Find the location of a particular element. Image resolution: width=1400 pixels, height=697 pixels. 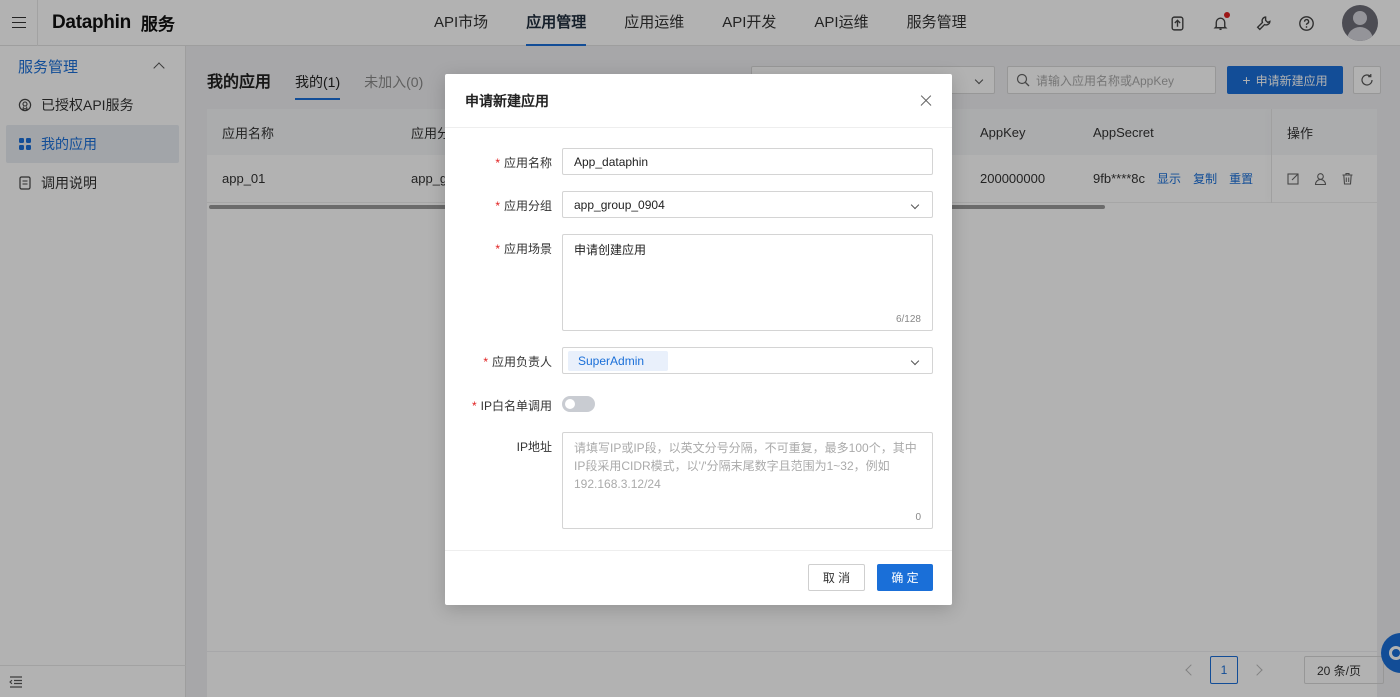

dialog-header: 申请新建应用 is located at coordinates (698, 101).